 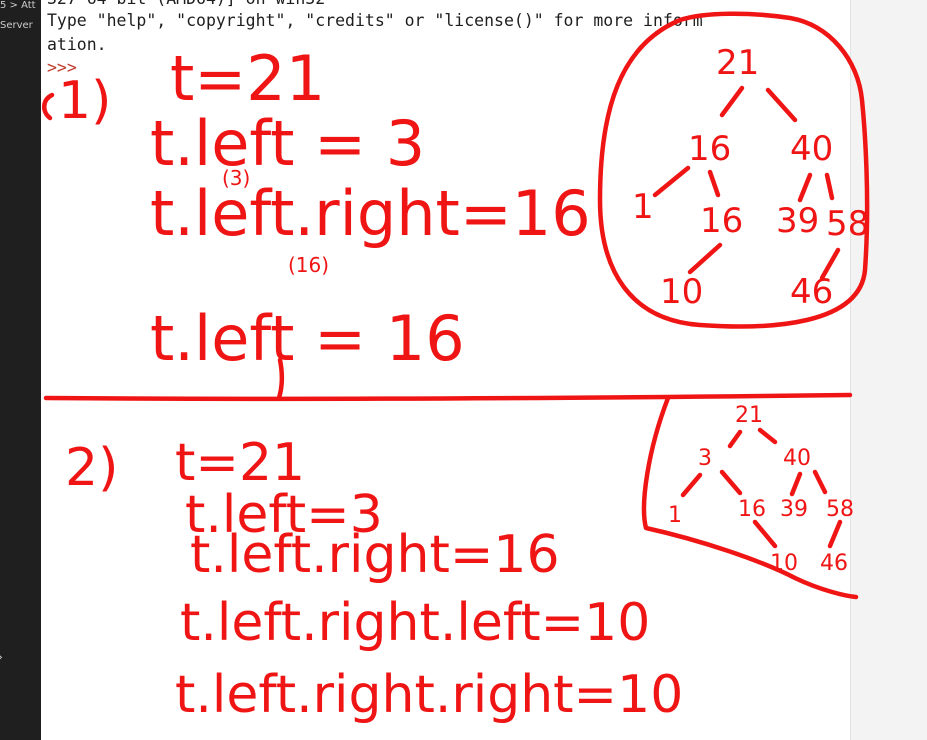 What do you see at coordinates (20, 370) in the screenshot?
I see `left-sidebar: 5 > Att Server ›` at bounding box center [20, 370].